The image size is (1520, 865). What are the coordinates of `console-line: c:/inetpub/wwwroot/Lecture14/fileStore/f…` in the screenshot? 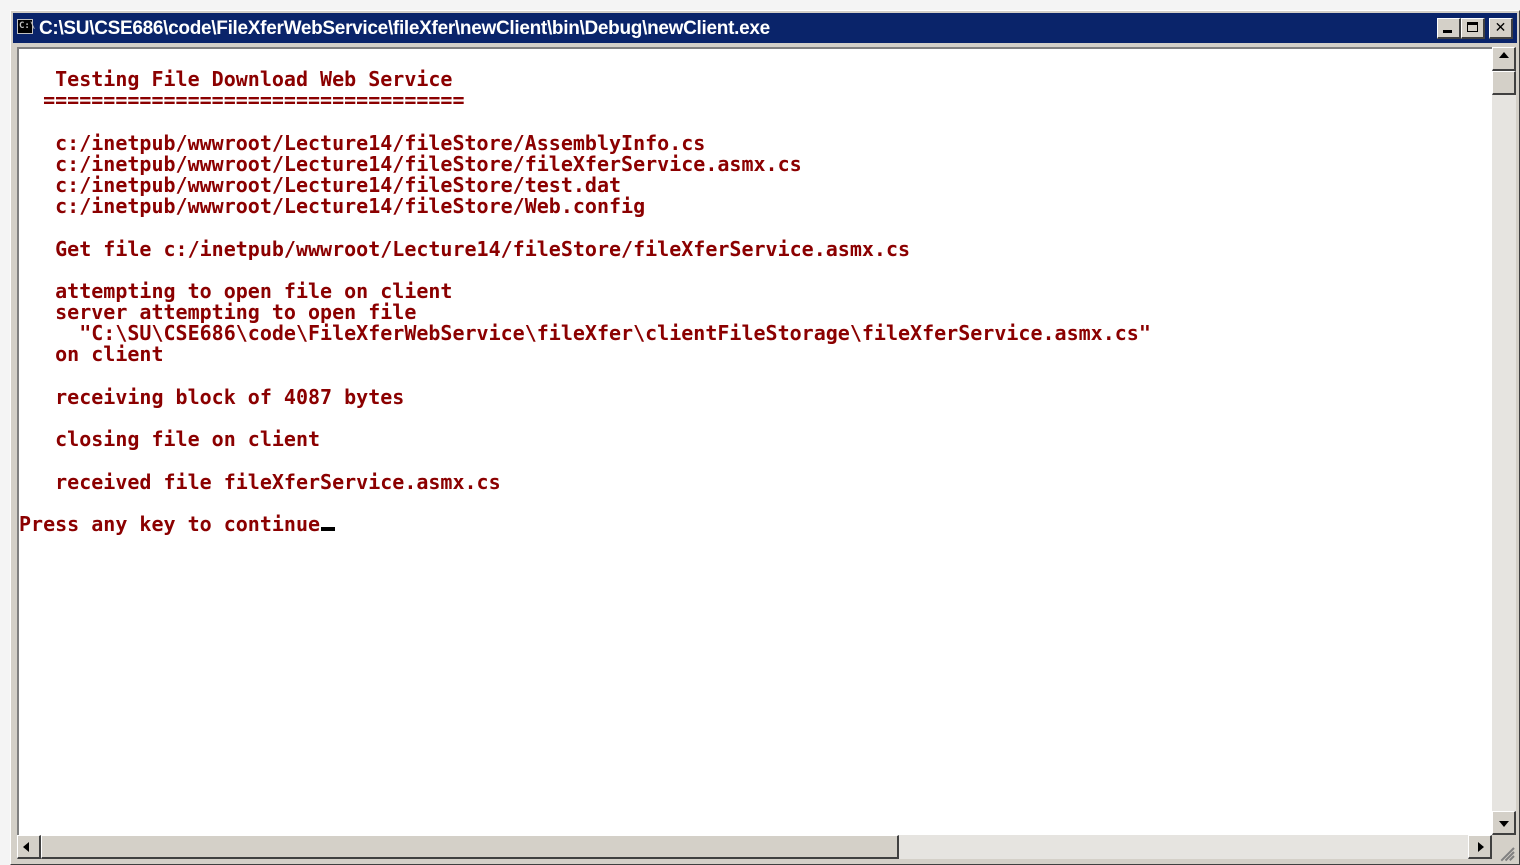 It's located at (410, 163).